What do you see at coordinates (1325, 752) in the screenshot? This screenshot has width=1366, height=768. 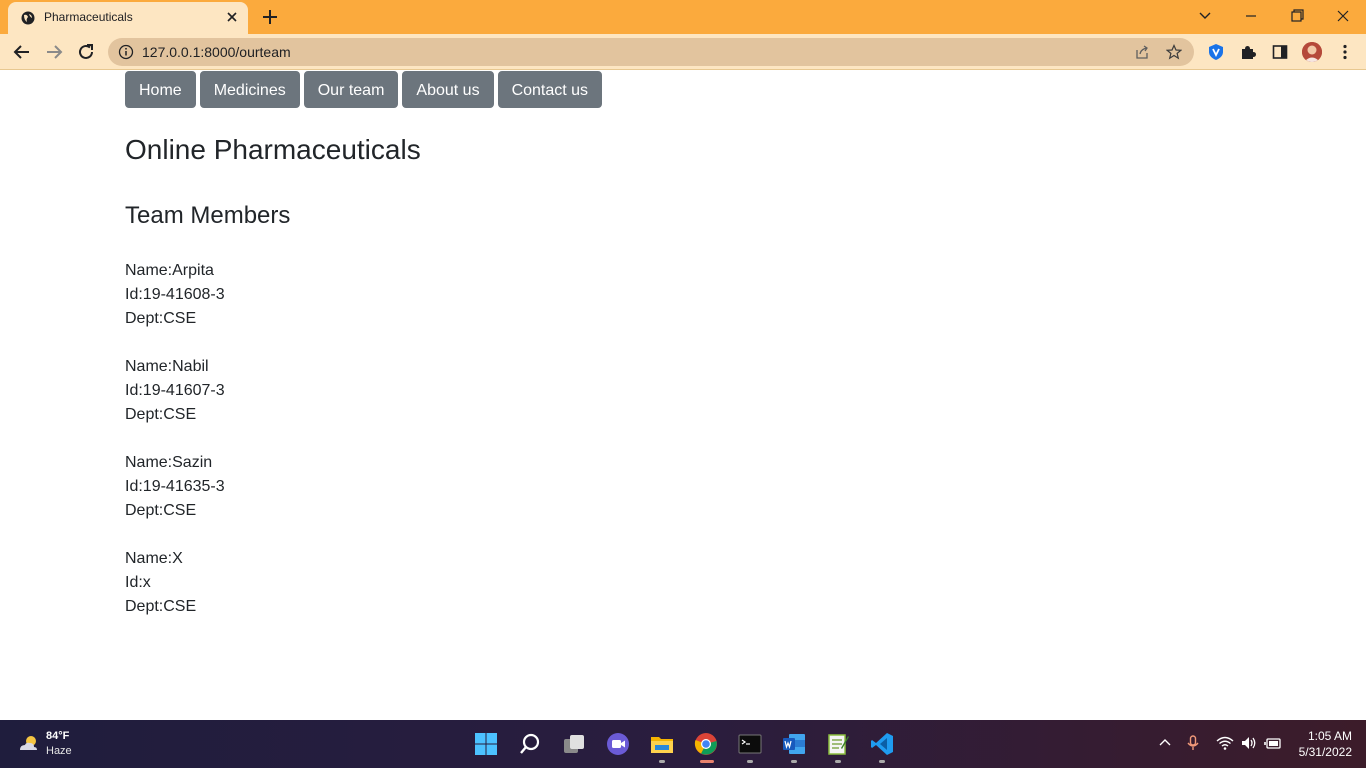 I see `clock-date: 5/31/2022` at bounding box center [1325, 752].